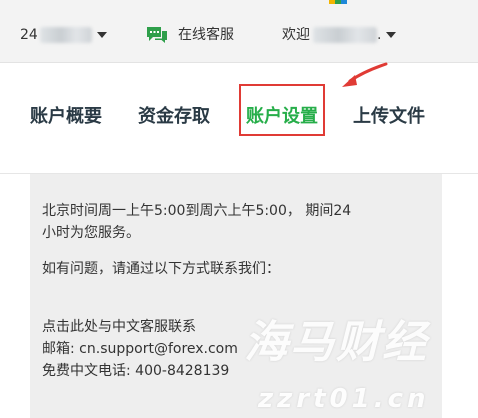 The height and width of the screenshot is (418, 478). Describe the element at coordinates (119, 327) in the screenshot. I see `chinese-support-link: 点击此处与中文客服联系` at that location.